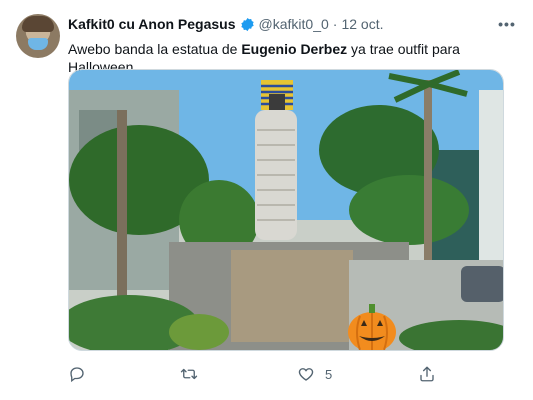  I want to click on tweet-date: 12 oct., so click(362, 24).